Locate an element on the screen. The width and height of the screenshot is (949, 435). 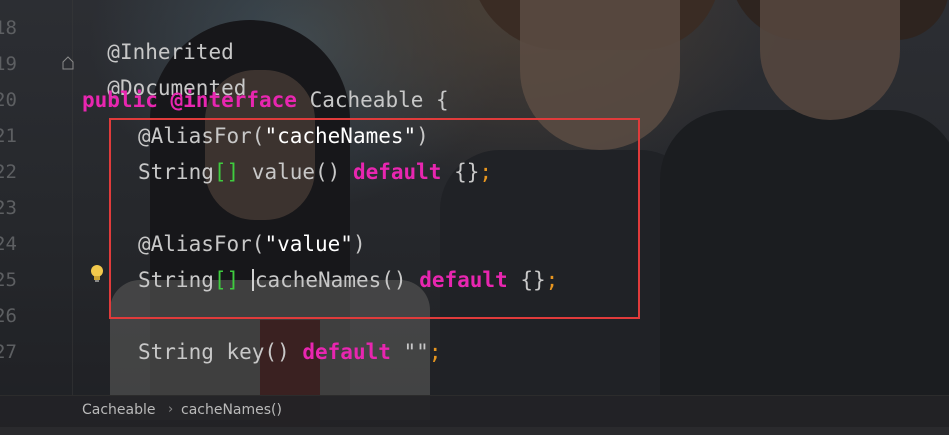
code-line: String key() default ""; is located at coordinates (289, 352).